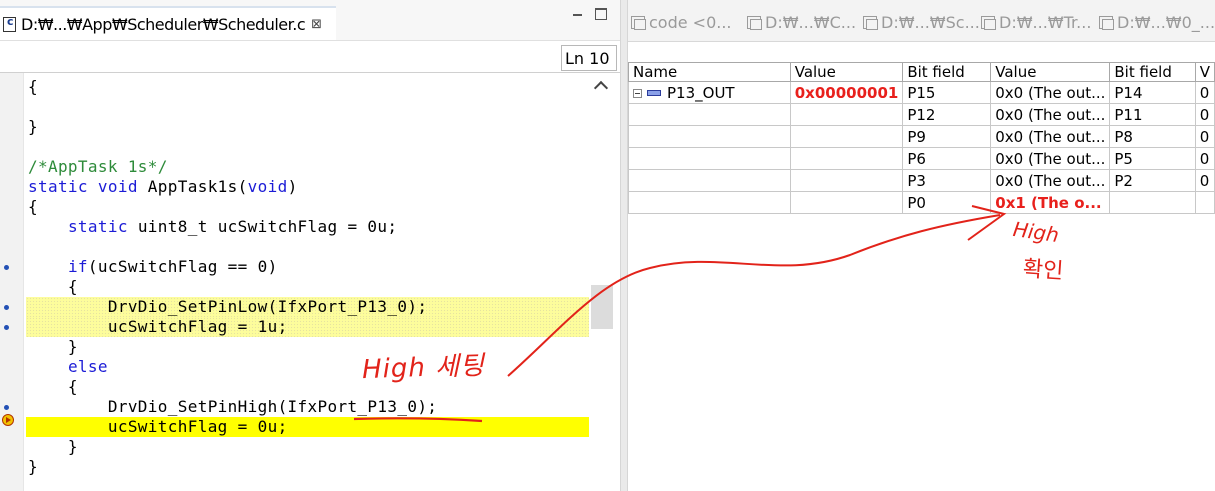 The width and height of the screenshot is (1215, 491). What do you see at coordinates (602, 282) in the screenshot?
I see `vertical-scrollbar` at bounding box center [602, 282].